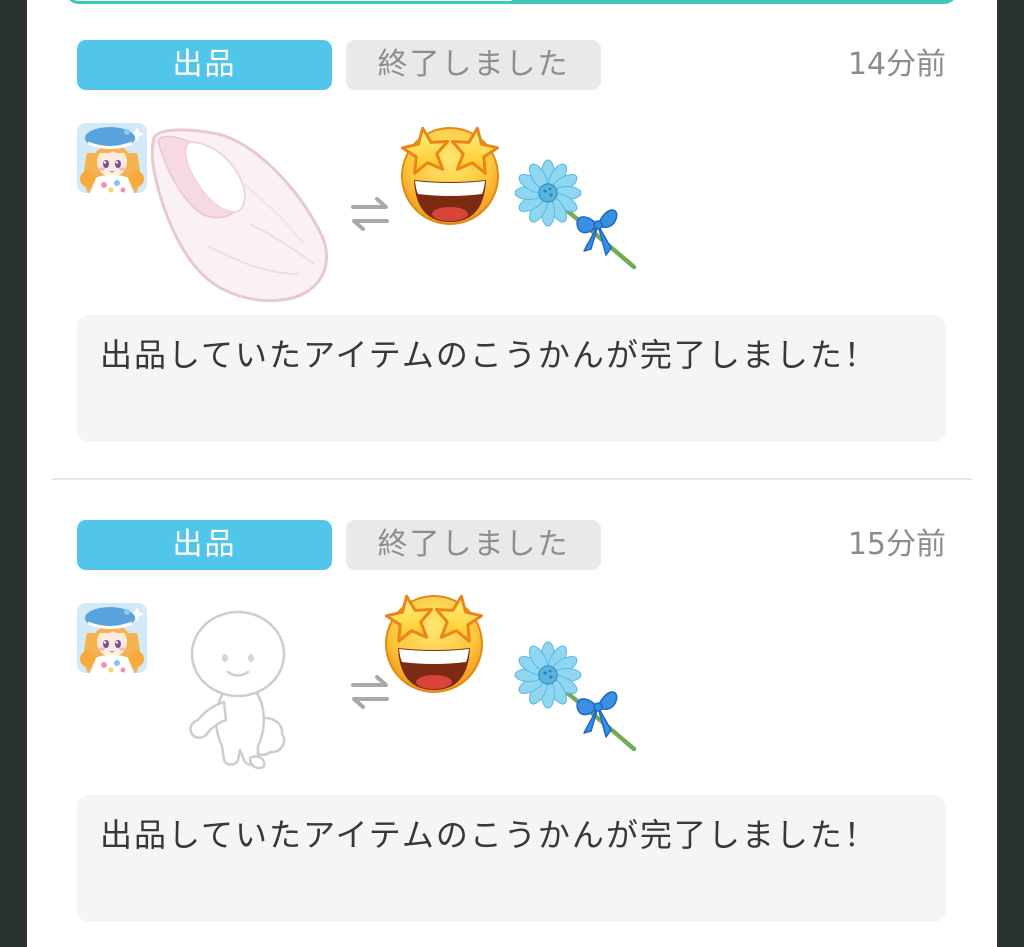 This screenshot has width=1024, height=947. Describe the element at coordinates (896, 64) in the screenshot. I see `timestamp: 14分前` at that location.